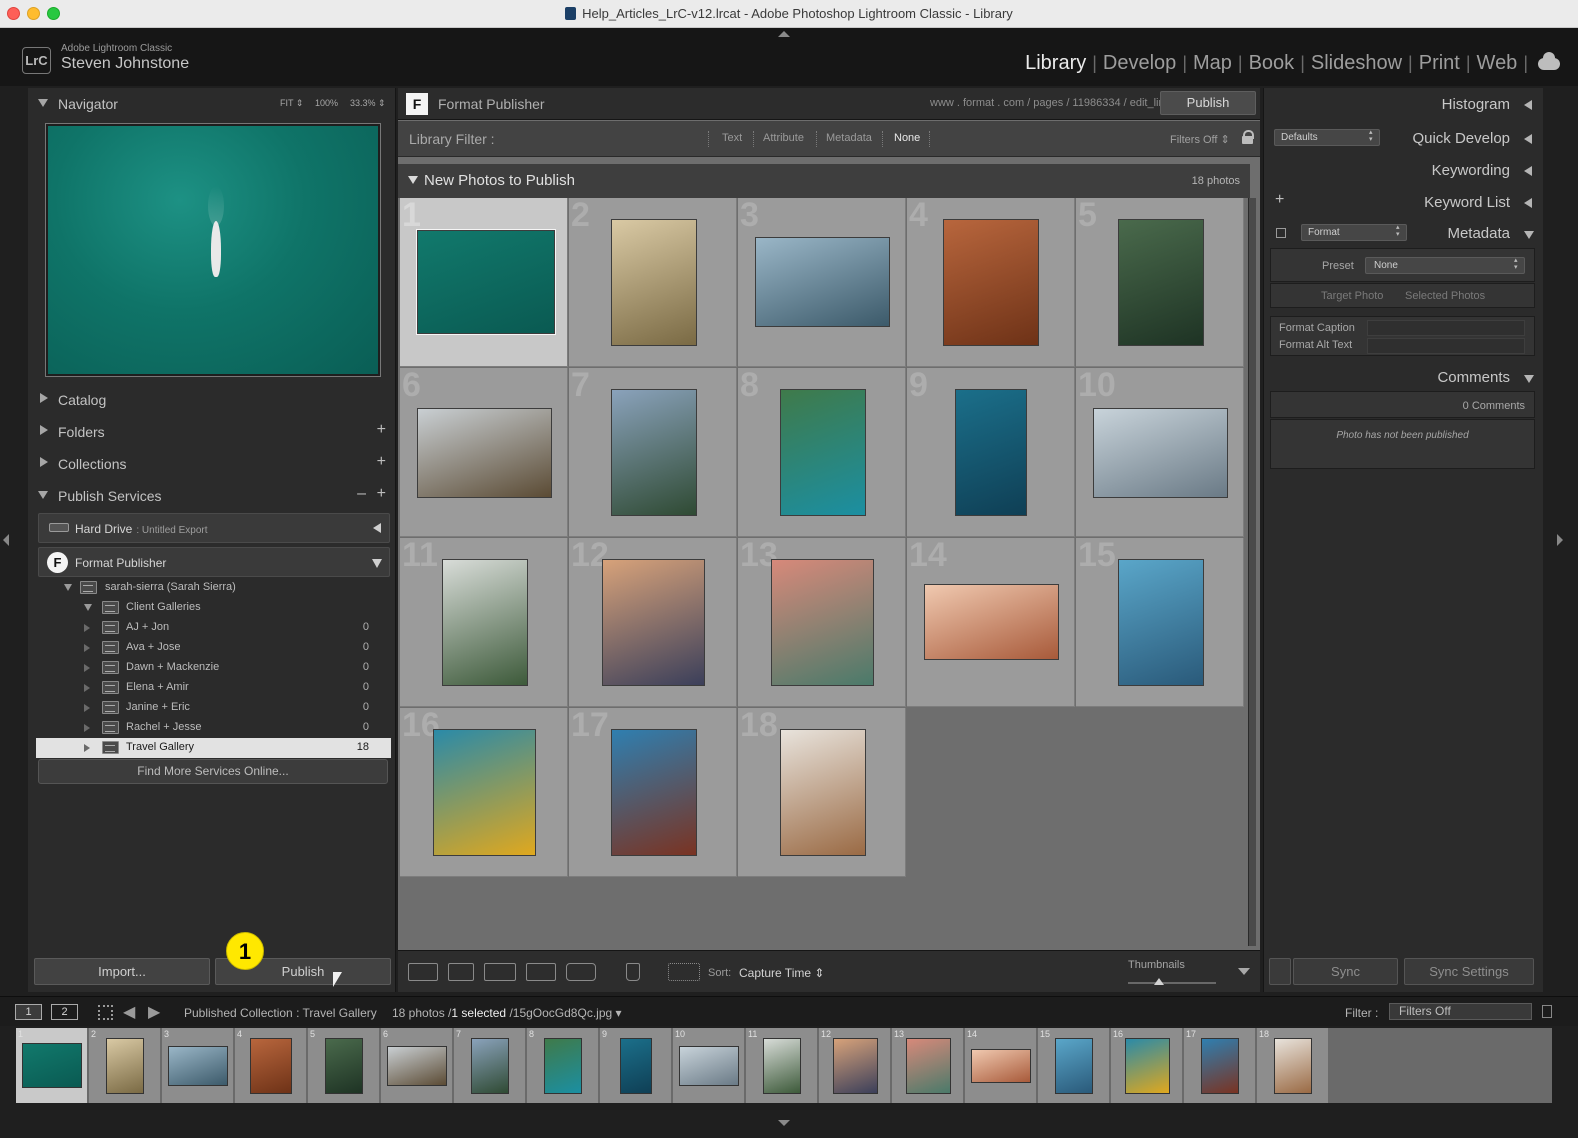 The width and height of the screenshot is (1578, 1138). Describe the element at coordinates (907, 138) in the screenshot. I see `filter-none: None` at that location.